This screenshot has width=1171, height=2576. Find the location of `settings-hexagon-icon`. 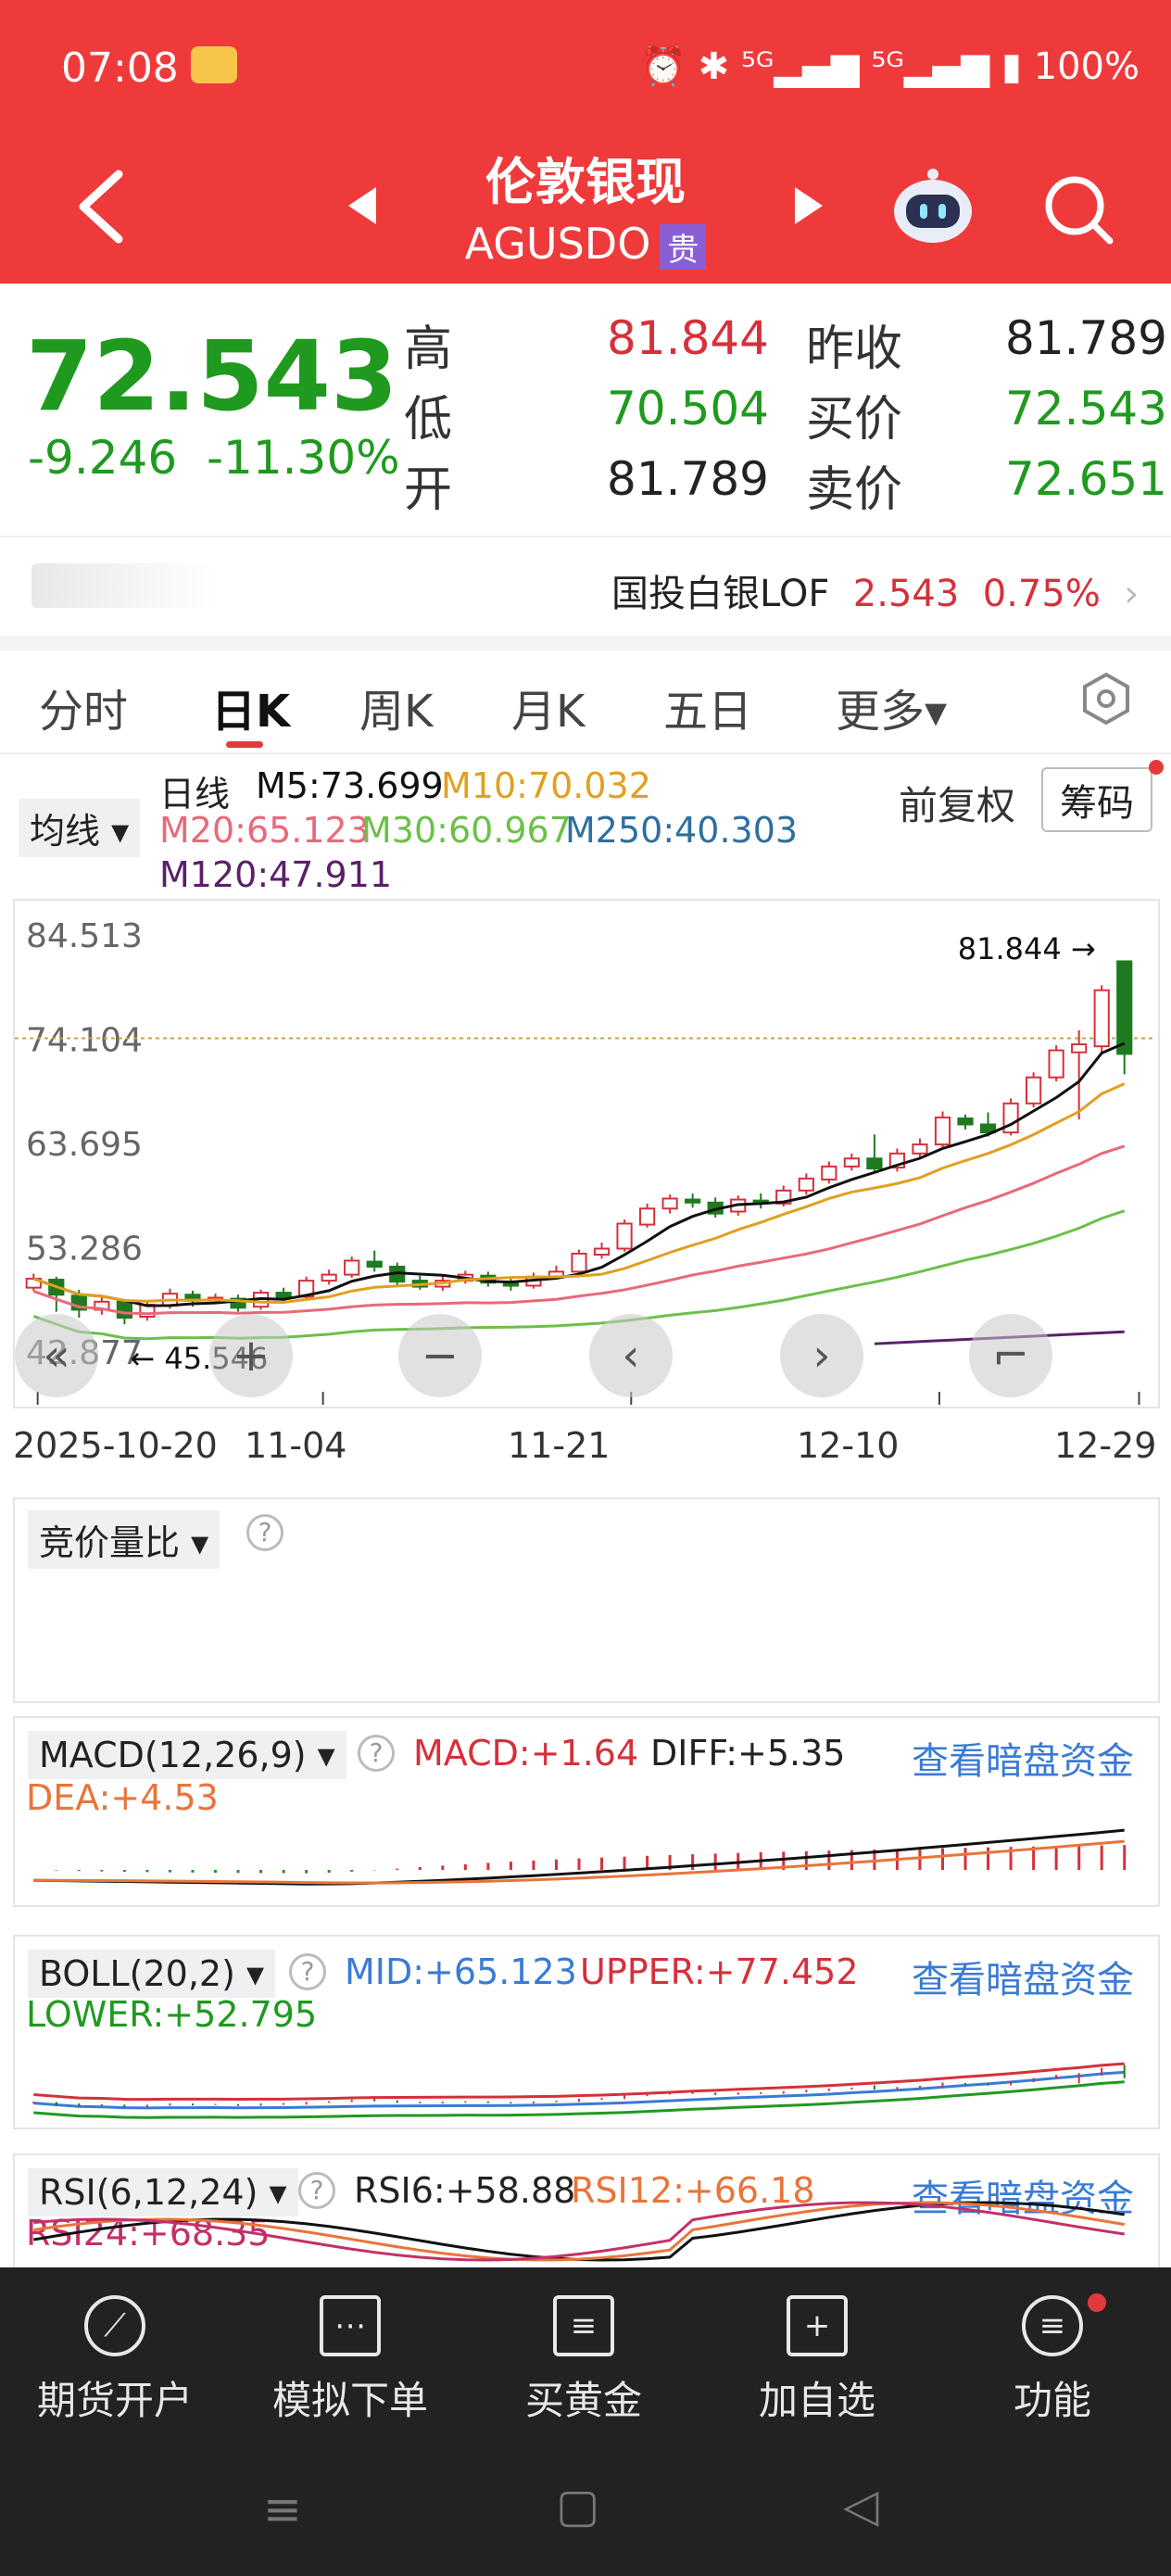

settings-hexagon-icon is located at coordinates (1106, 699).